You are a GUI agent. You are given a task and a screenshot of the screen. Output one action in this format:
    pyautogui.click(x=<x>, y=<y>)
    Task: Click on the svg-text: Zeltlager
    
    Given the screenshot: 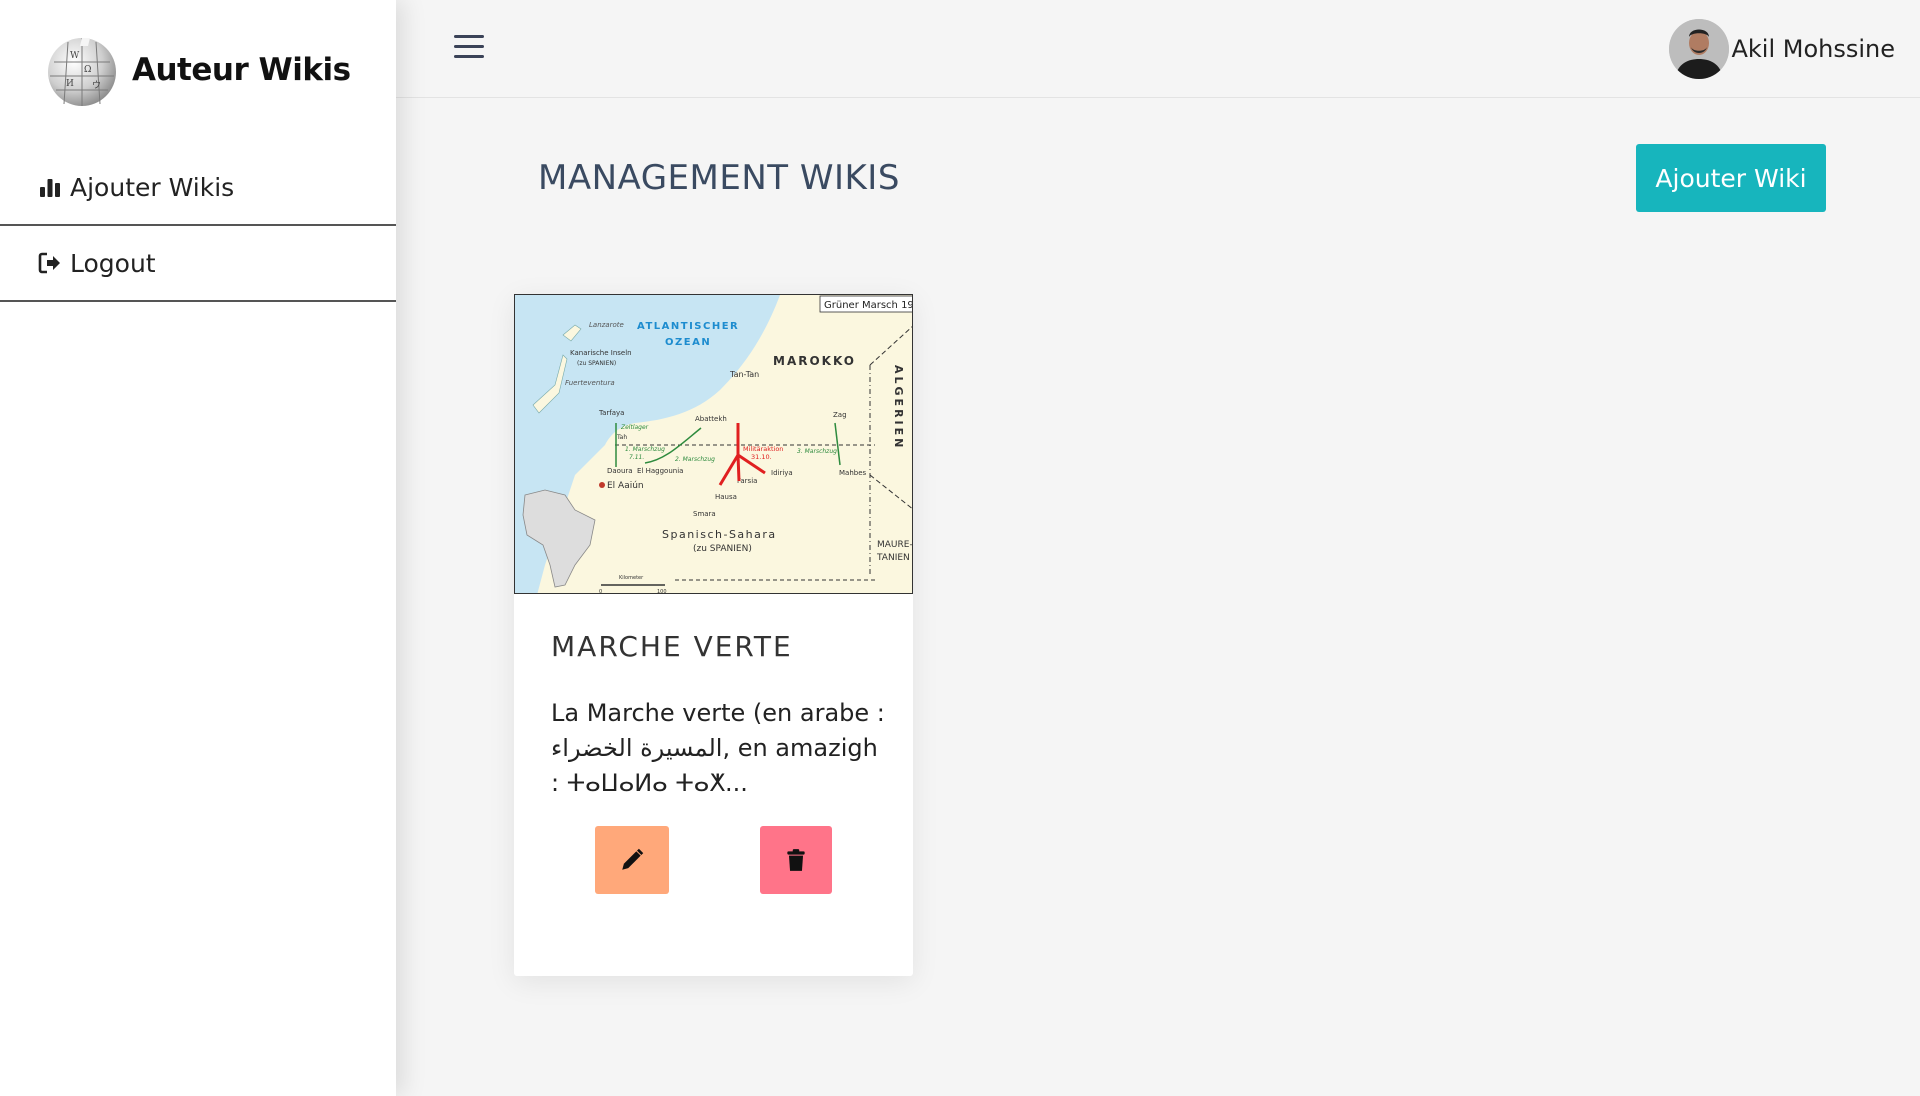 What is the action you would take?
    pyautogui.click(x=634, y=427)
    